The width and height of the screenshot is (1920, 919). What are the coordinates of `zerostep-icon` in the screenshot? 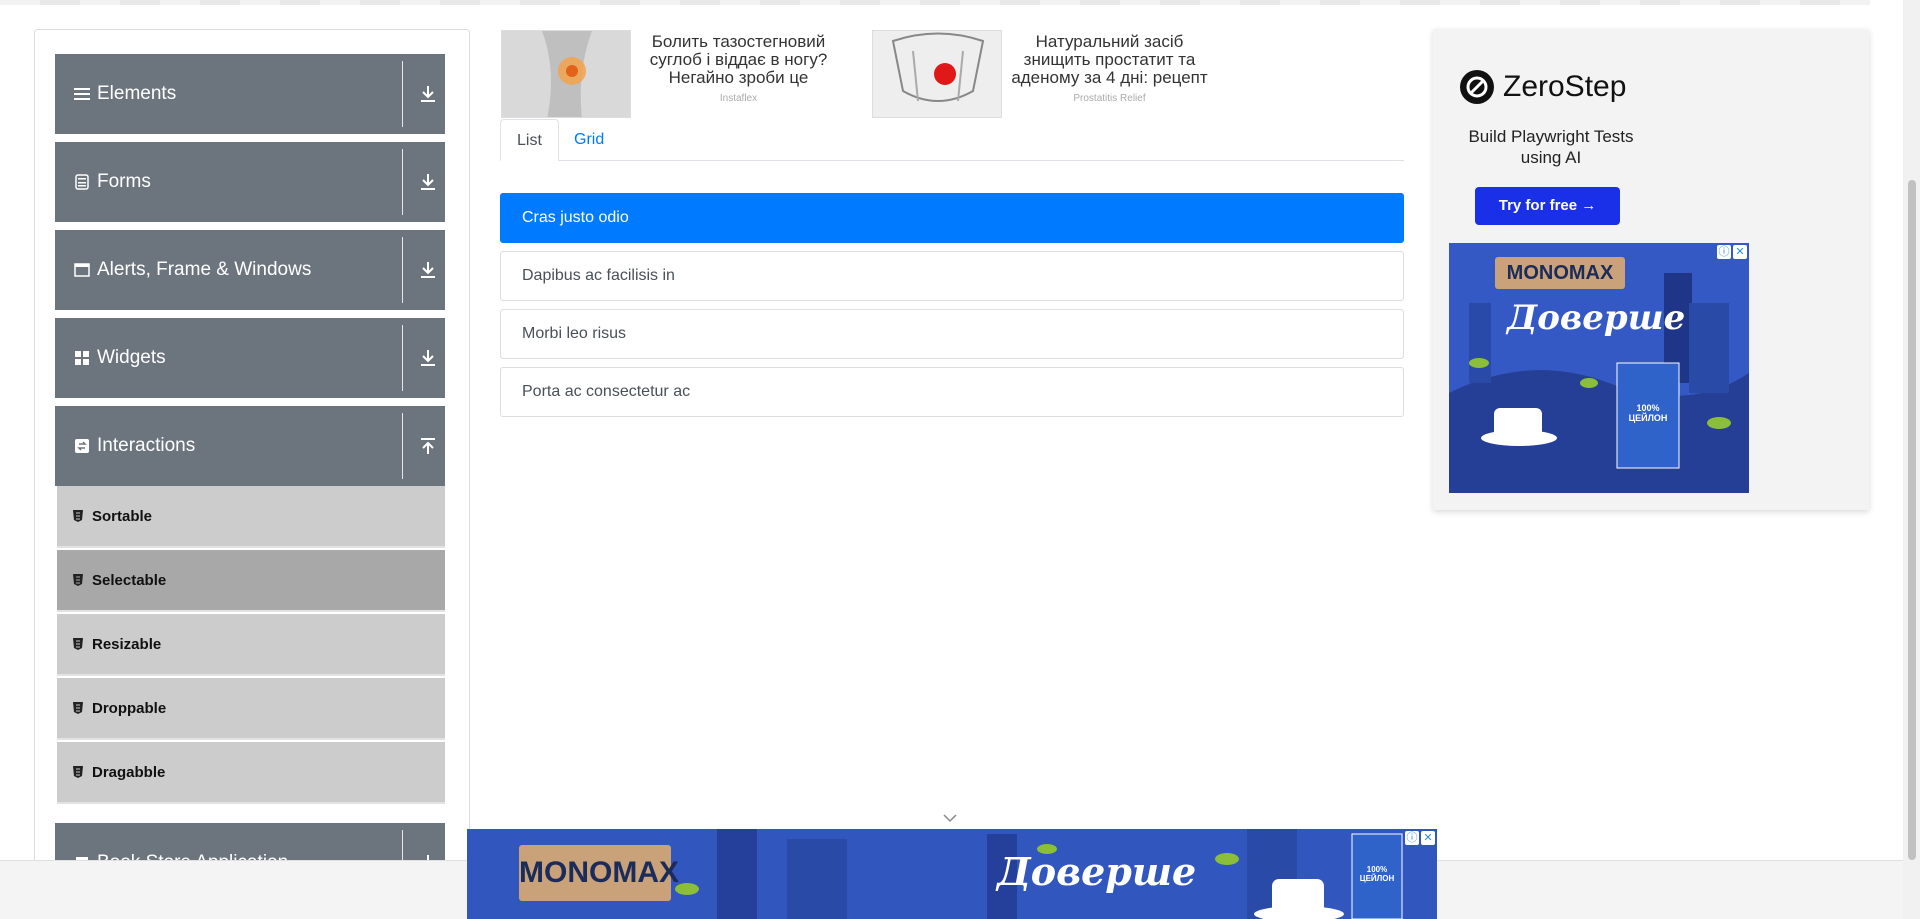 It's located at (1477, 87).